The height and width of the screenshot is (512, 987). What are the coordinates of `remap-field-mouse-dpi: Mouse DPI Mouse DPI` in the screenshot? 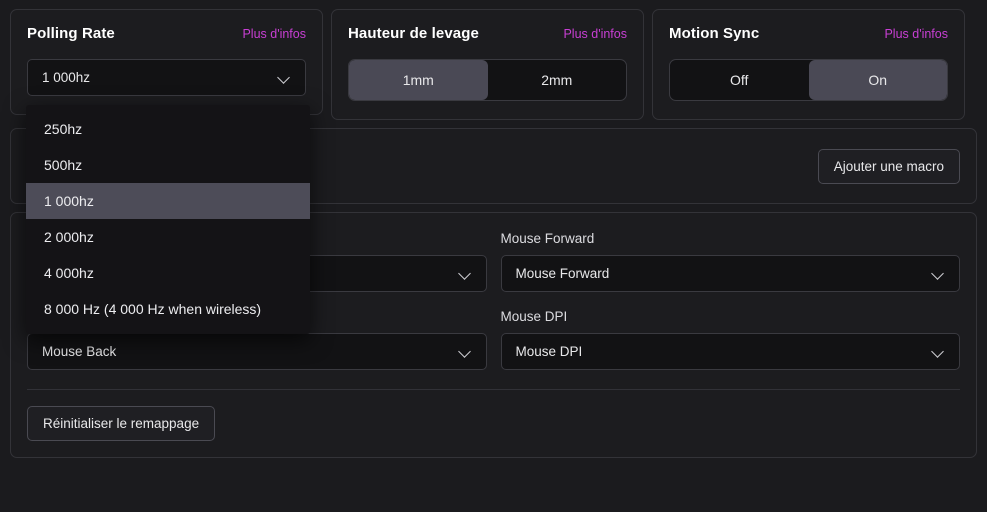 It's located at (730, 339).